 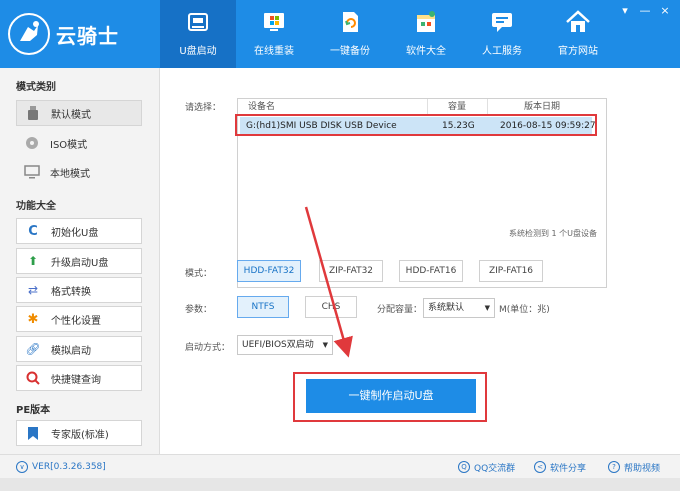 What do you see at coordinates (642, 468) in the screenshot?
I see `help-video-text: 帮助视频` at bounding box center [642, 468].